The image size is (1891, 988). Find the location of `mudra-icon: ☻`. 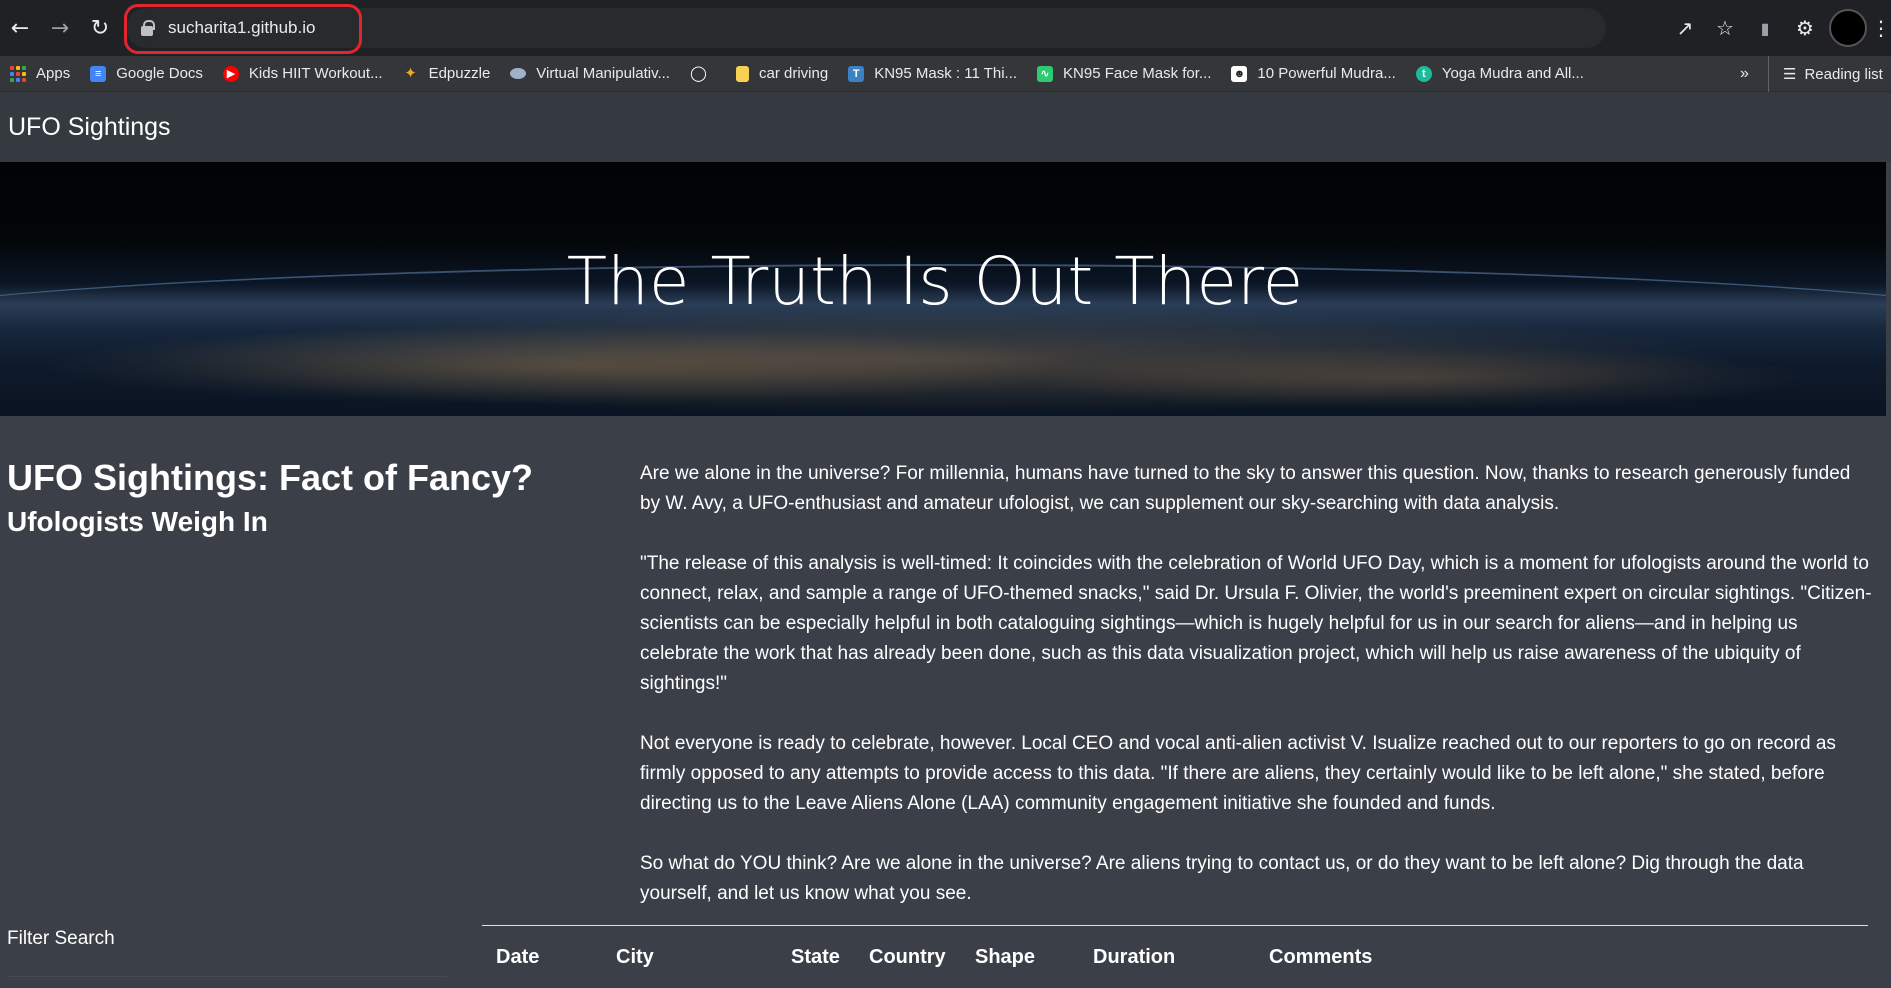

mudra-icon: ☻ is located at coordinates (1239, 73).